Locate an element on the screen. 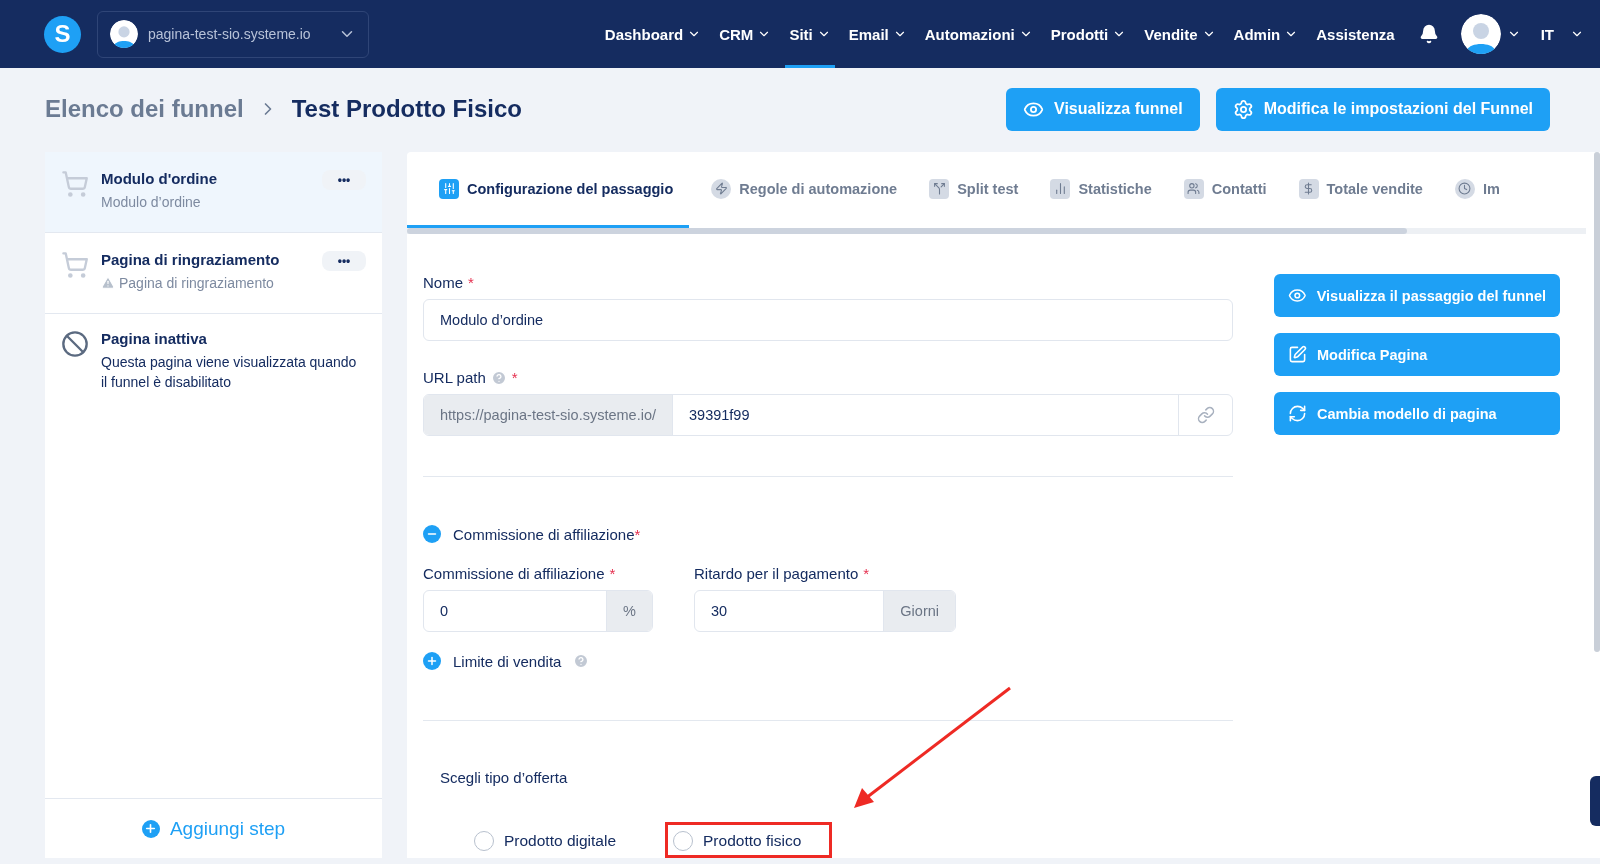  step-title: Pagina di ringraziamento is located at coordinates (191, 259).